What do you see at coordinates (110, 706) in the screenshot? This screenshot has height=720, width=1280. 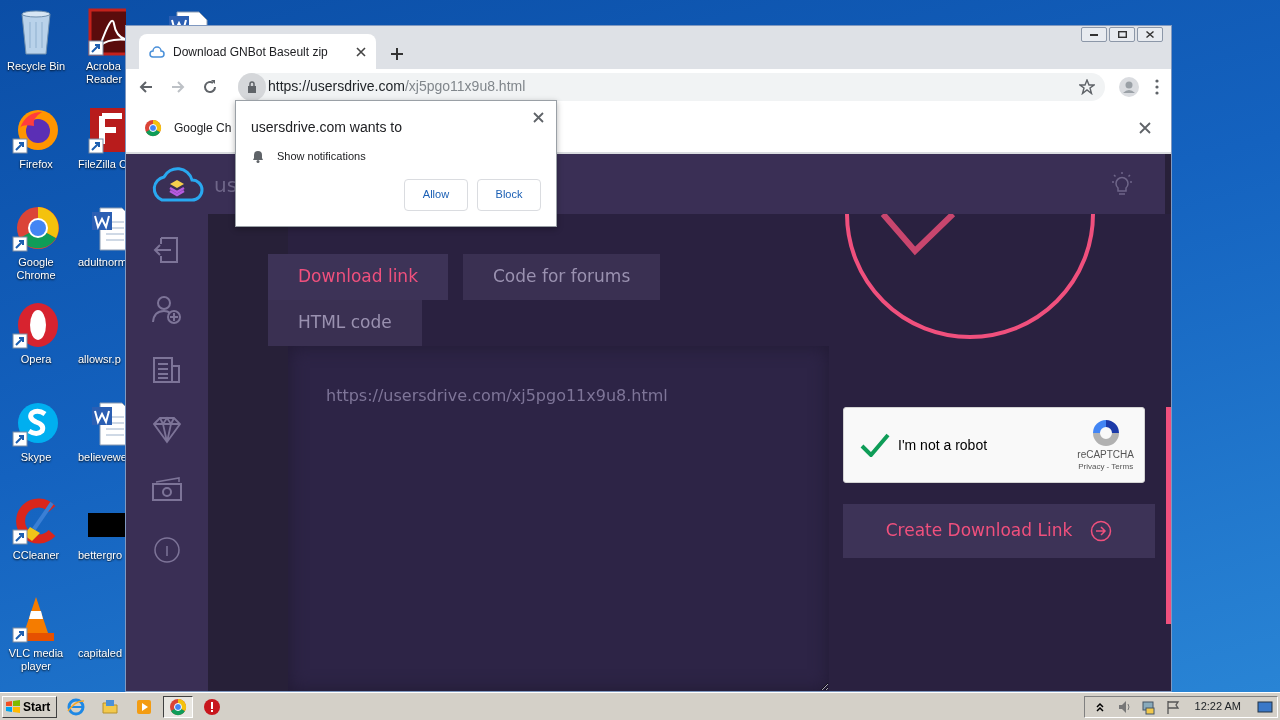 I see `folder-icon` at bounding box center [110, 706].